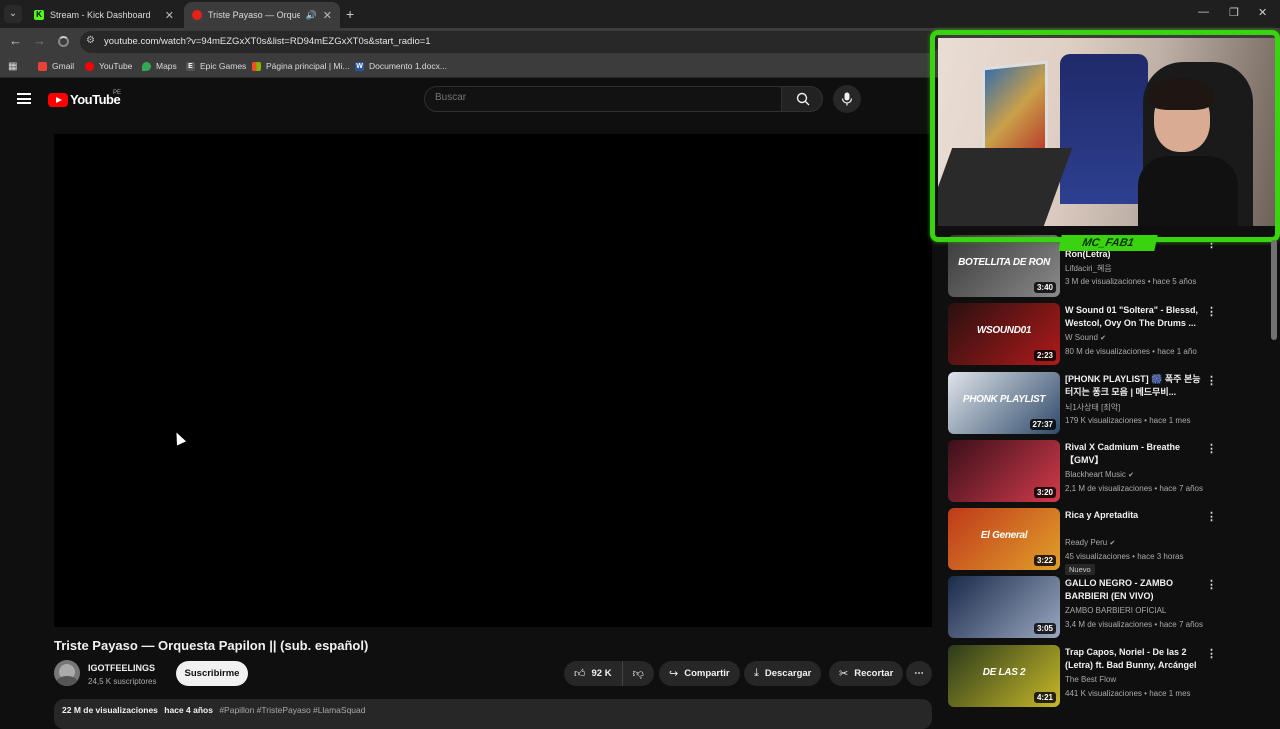 Image resolution: width=1280 pixels, height=729 pixels. What do you see at coordinates (1092, 407) in the screenshot?
I see `channel-name: 뇌1사상태 [최악]` at bounding box center [1092, 407].